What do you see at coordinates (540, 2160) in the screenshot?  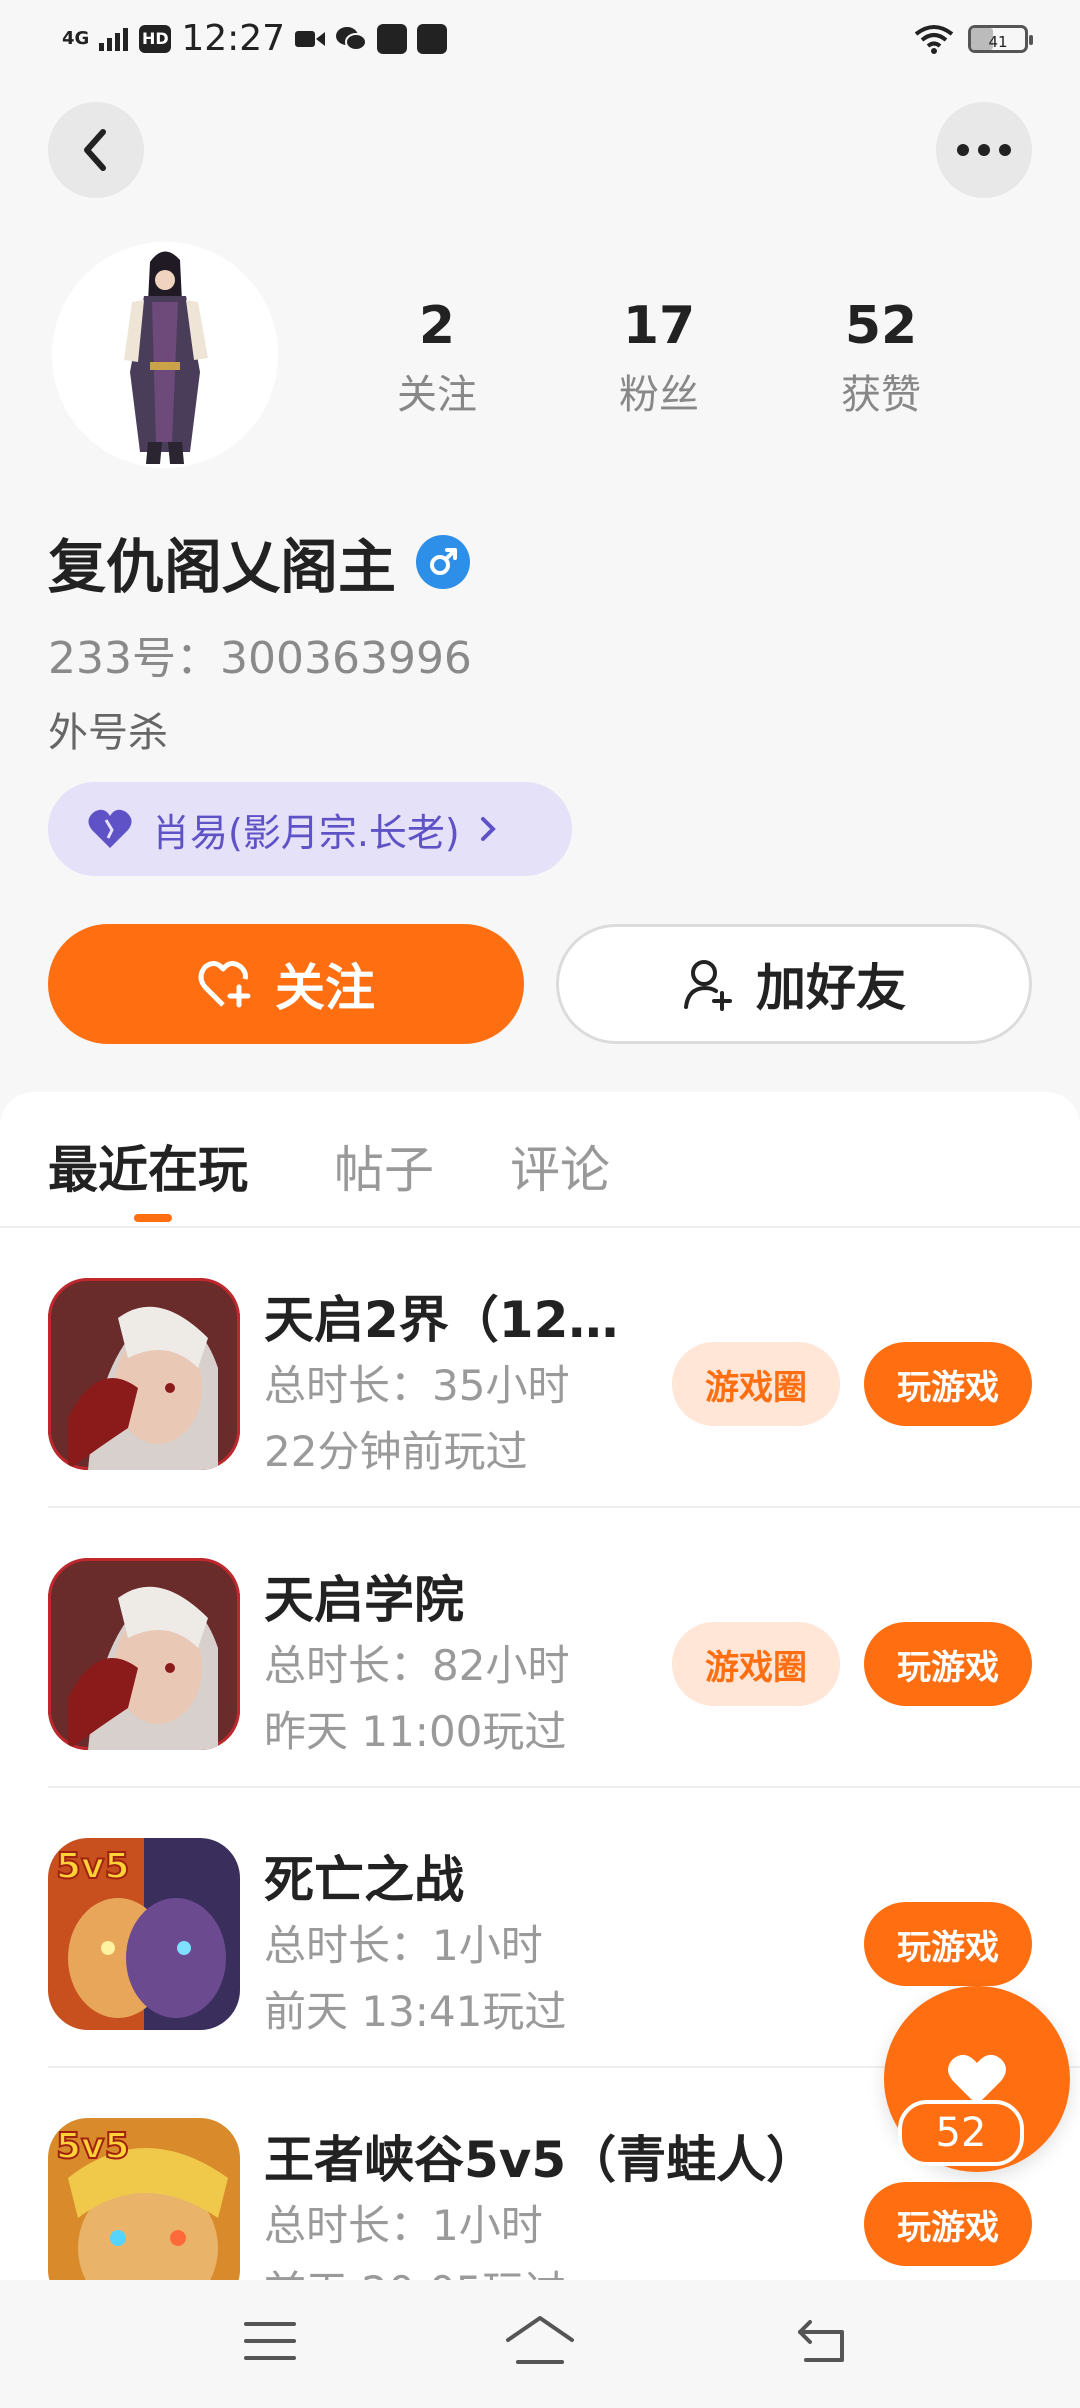 I see `game-title: 王者峡谷5v5（青蛙人）` at bounding box center [540, 2160].